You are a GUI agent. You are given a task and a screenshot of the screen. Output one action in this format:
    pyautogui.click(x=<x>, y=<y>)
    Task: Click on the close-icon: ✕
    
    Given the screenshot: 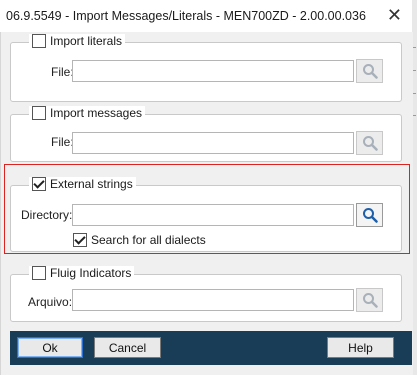 What is the action you would take?
    pyautogui.click(x=394, y=15)
    